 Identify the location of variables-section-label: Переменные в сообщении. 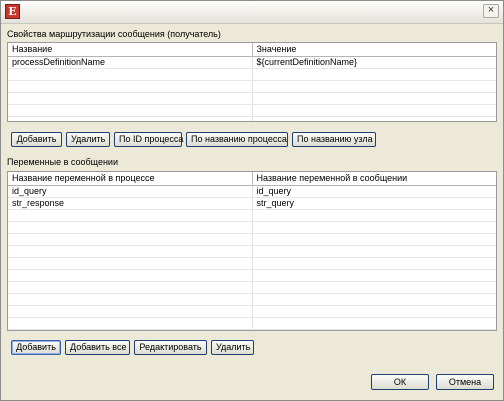
(62, 162).